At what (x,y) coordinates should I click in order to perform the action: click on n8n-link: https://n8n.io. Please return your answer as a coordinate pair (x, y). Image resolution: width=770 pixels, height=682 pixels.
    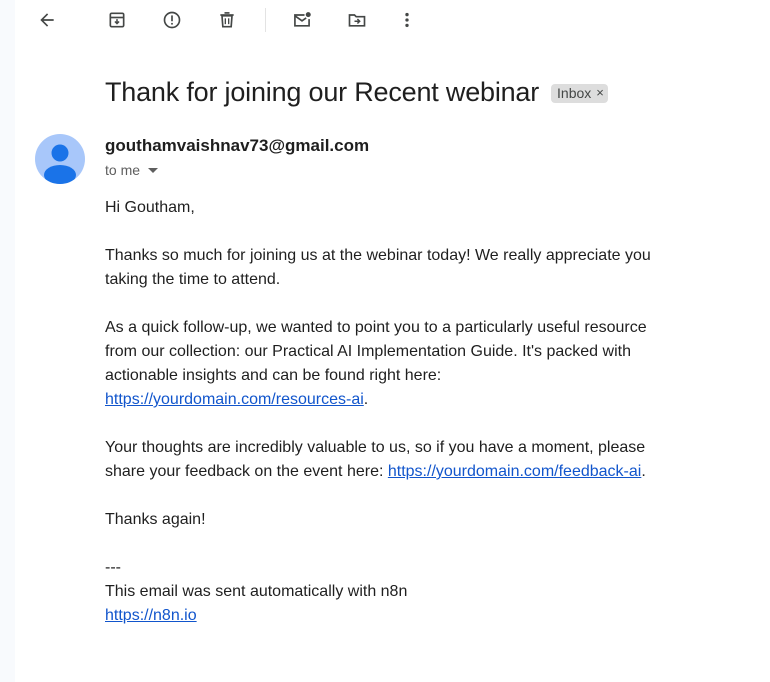
    Looking at the image, I should click on (151, 615).